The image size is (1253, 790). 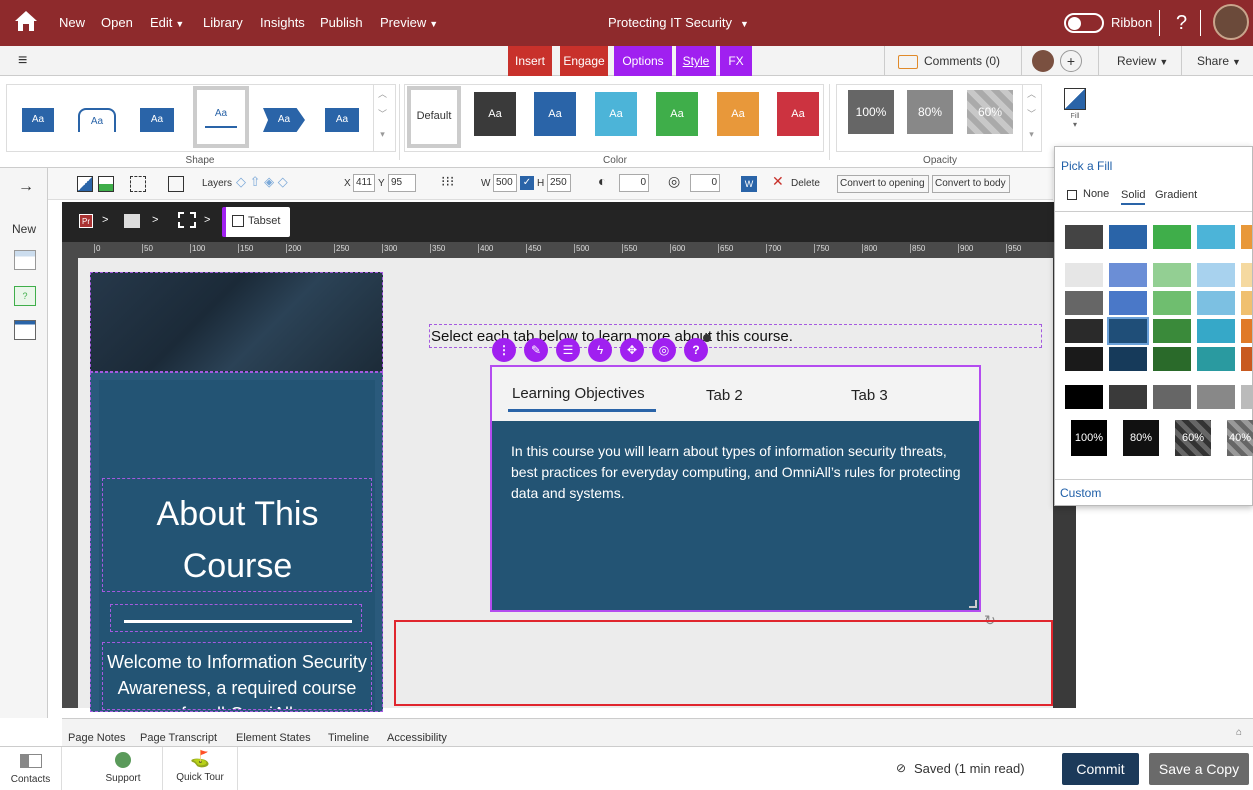 What do you see at coordinates (973, 604) in the screenshot?
I see `resize-grip-icon` at bounding box center [973, 604].